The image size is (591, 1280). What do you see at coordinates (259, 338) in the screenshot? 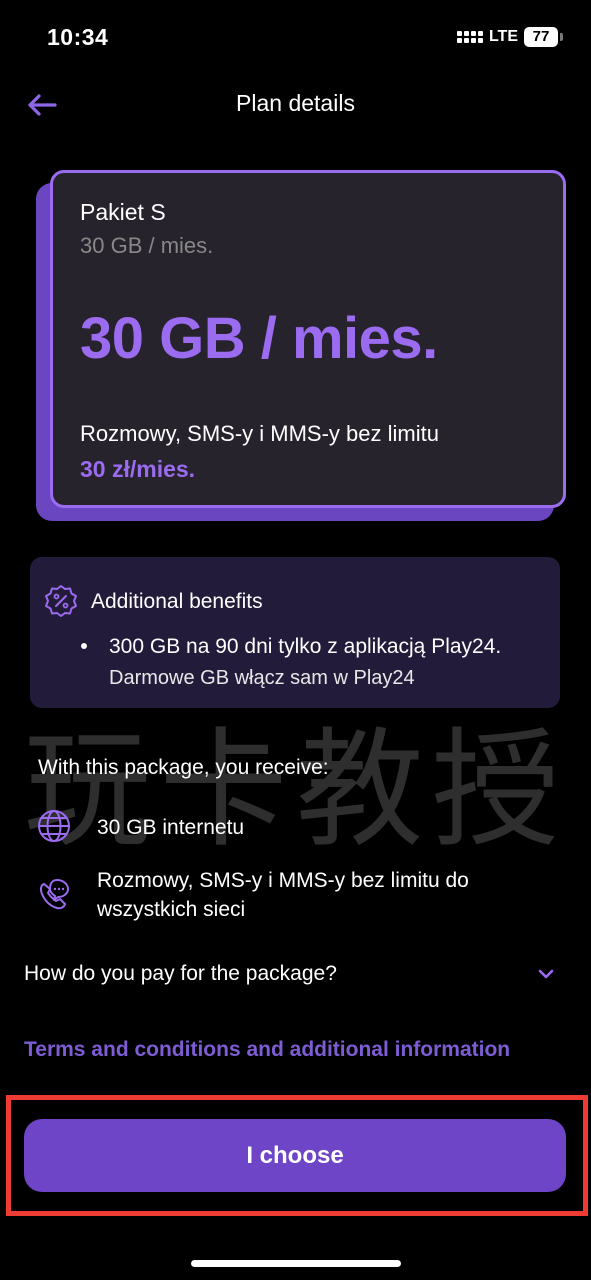
I see `plan-data-allowance: 30 GB / mies.` at bounding box center [259, 338].